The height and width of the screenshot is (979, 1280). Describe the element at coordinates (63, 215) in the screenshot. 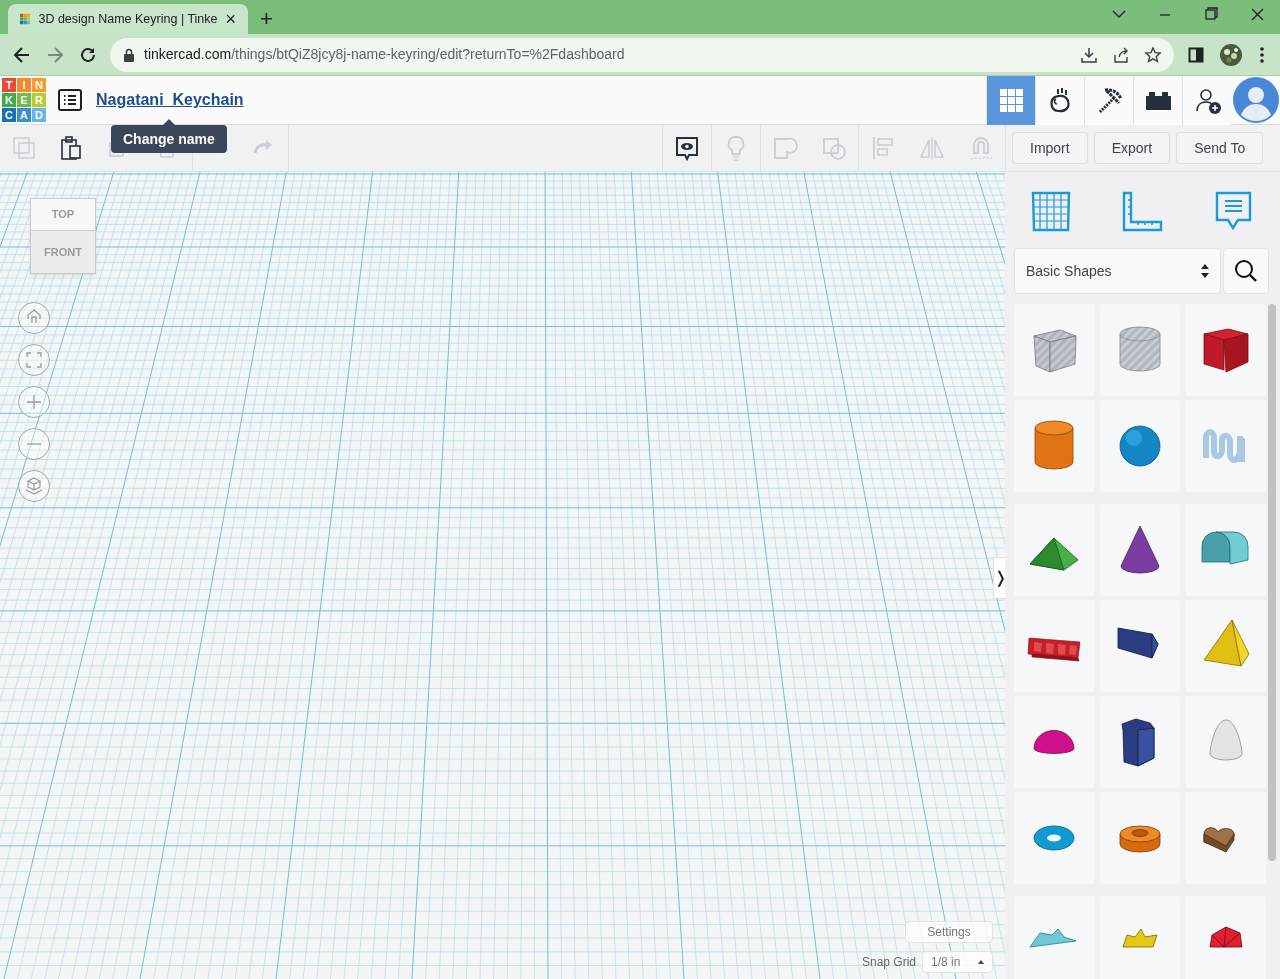

I see `cube-face-label: TOP` at that location.